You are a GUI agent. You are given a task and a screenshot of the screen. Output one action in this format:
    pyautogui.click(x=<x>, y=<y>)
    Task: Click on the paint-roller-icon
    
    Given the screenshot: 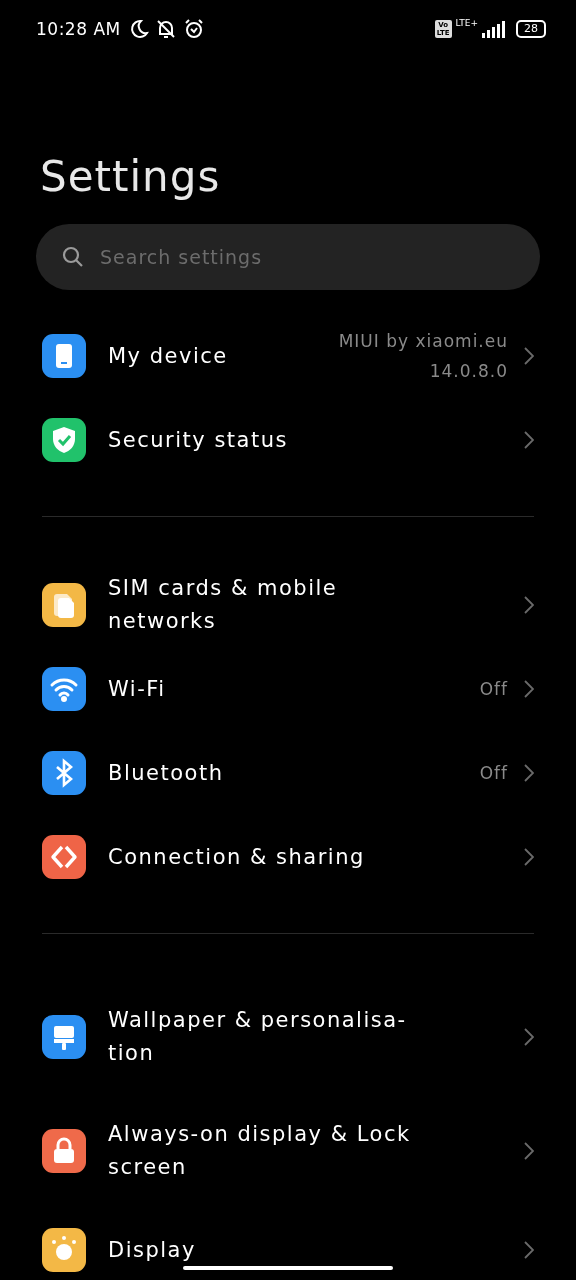 What is the action you would take?
    pyautogui.click(x=64, y=1037)
    